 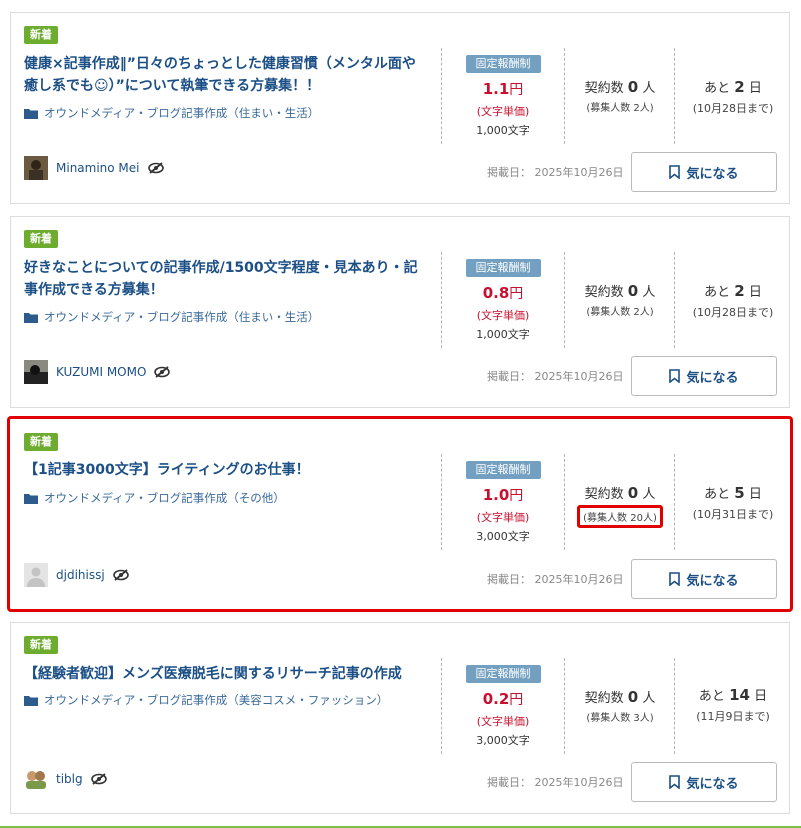 What do you see at coordinates (496, 89) in the screenshot?
I see `pay-amount: 1.1` at bounding box center [496, 89].